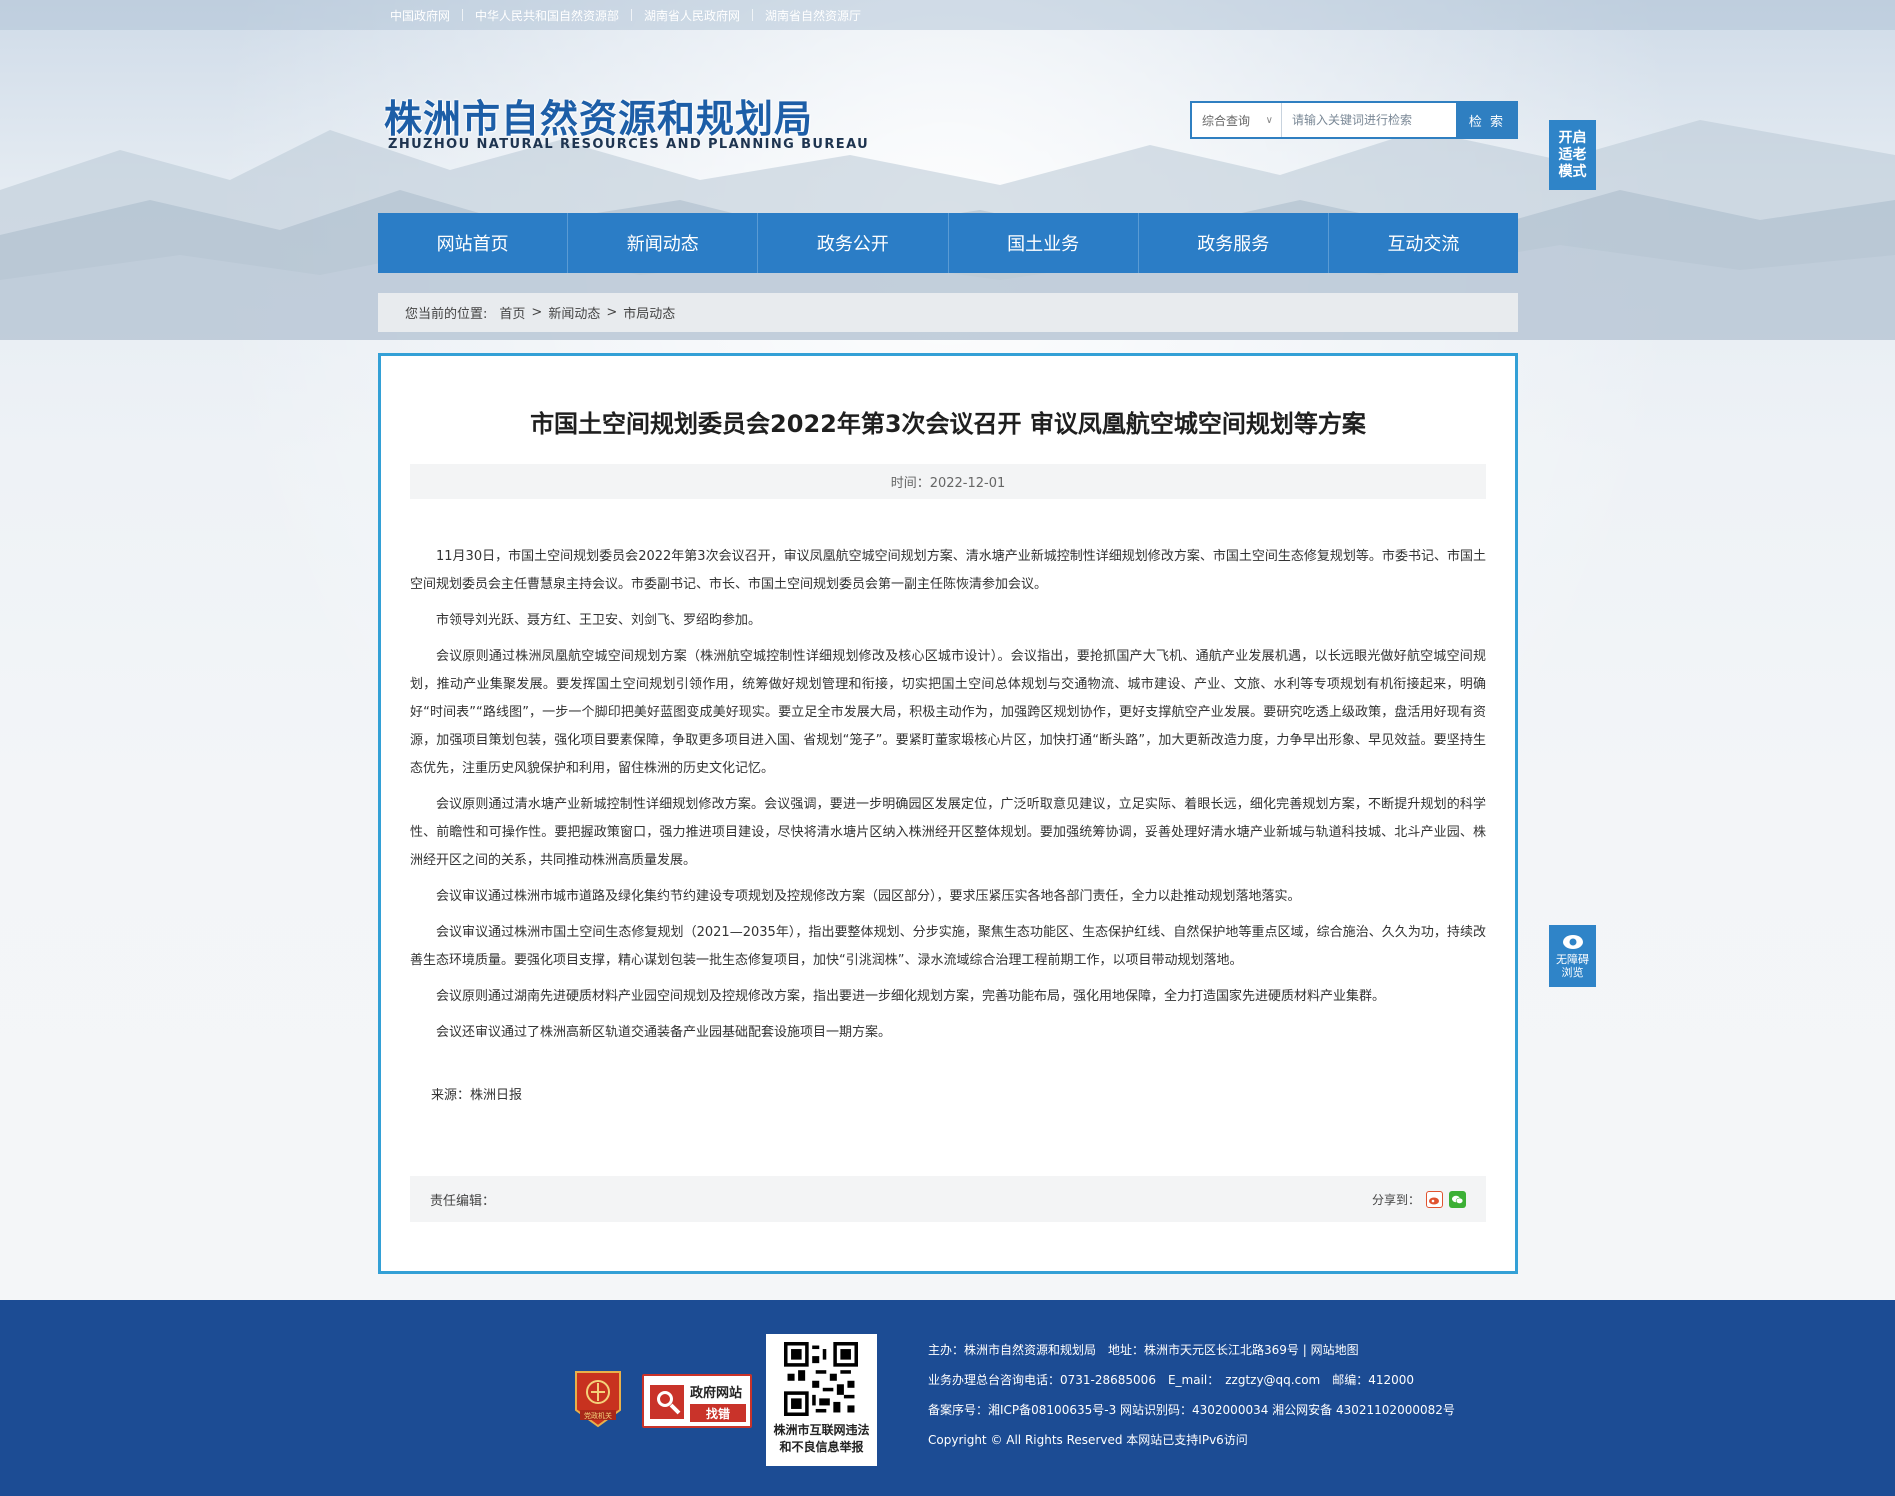 The height and width of the screenshot is (1496, 1895). What do you see at coordinates (813, 15) in the screenshot?
I see `top-link: 湖南省自然资源厅` at bounding box center [813, 15].